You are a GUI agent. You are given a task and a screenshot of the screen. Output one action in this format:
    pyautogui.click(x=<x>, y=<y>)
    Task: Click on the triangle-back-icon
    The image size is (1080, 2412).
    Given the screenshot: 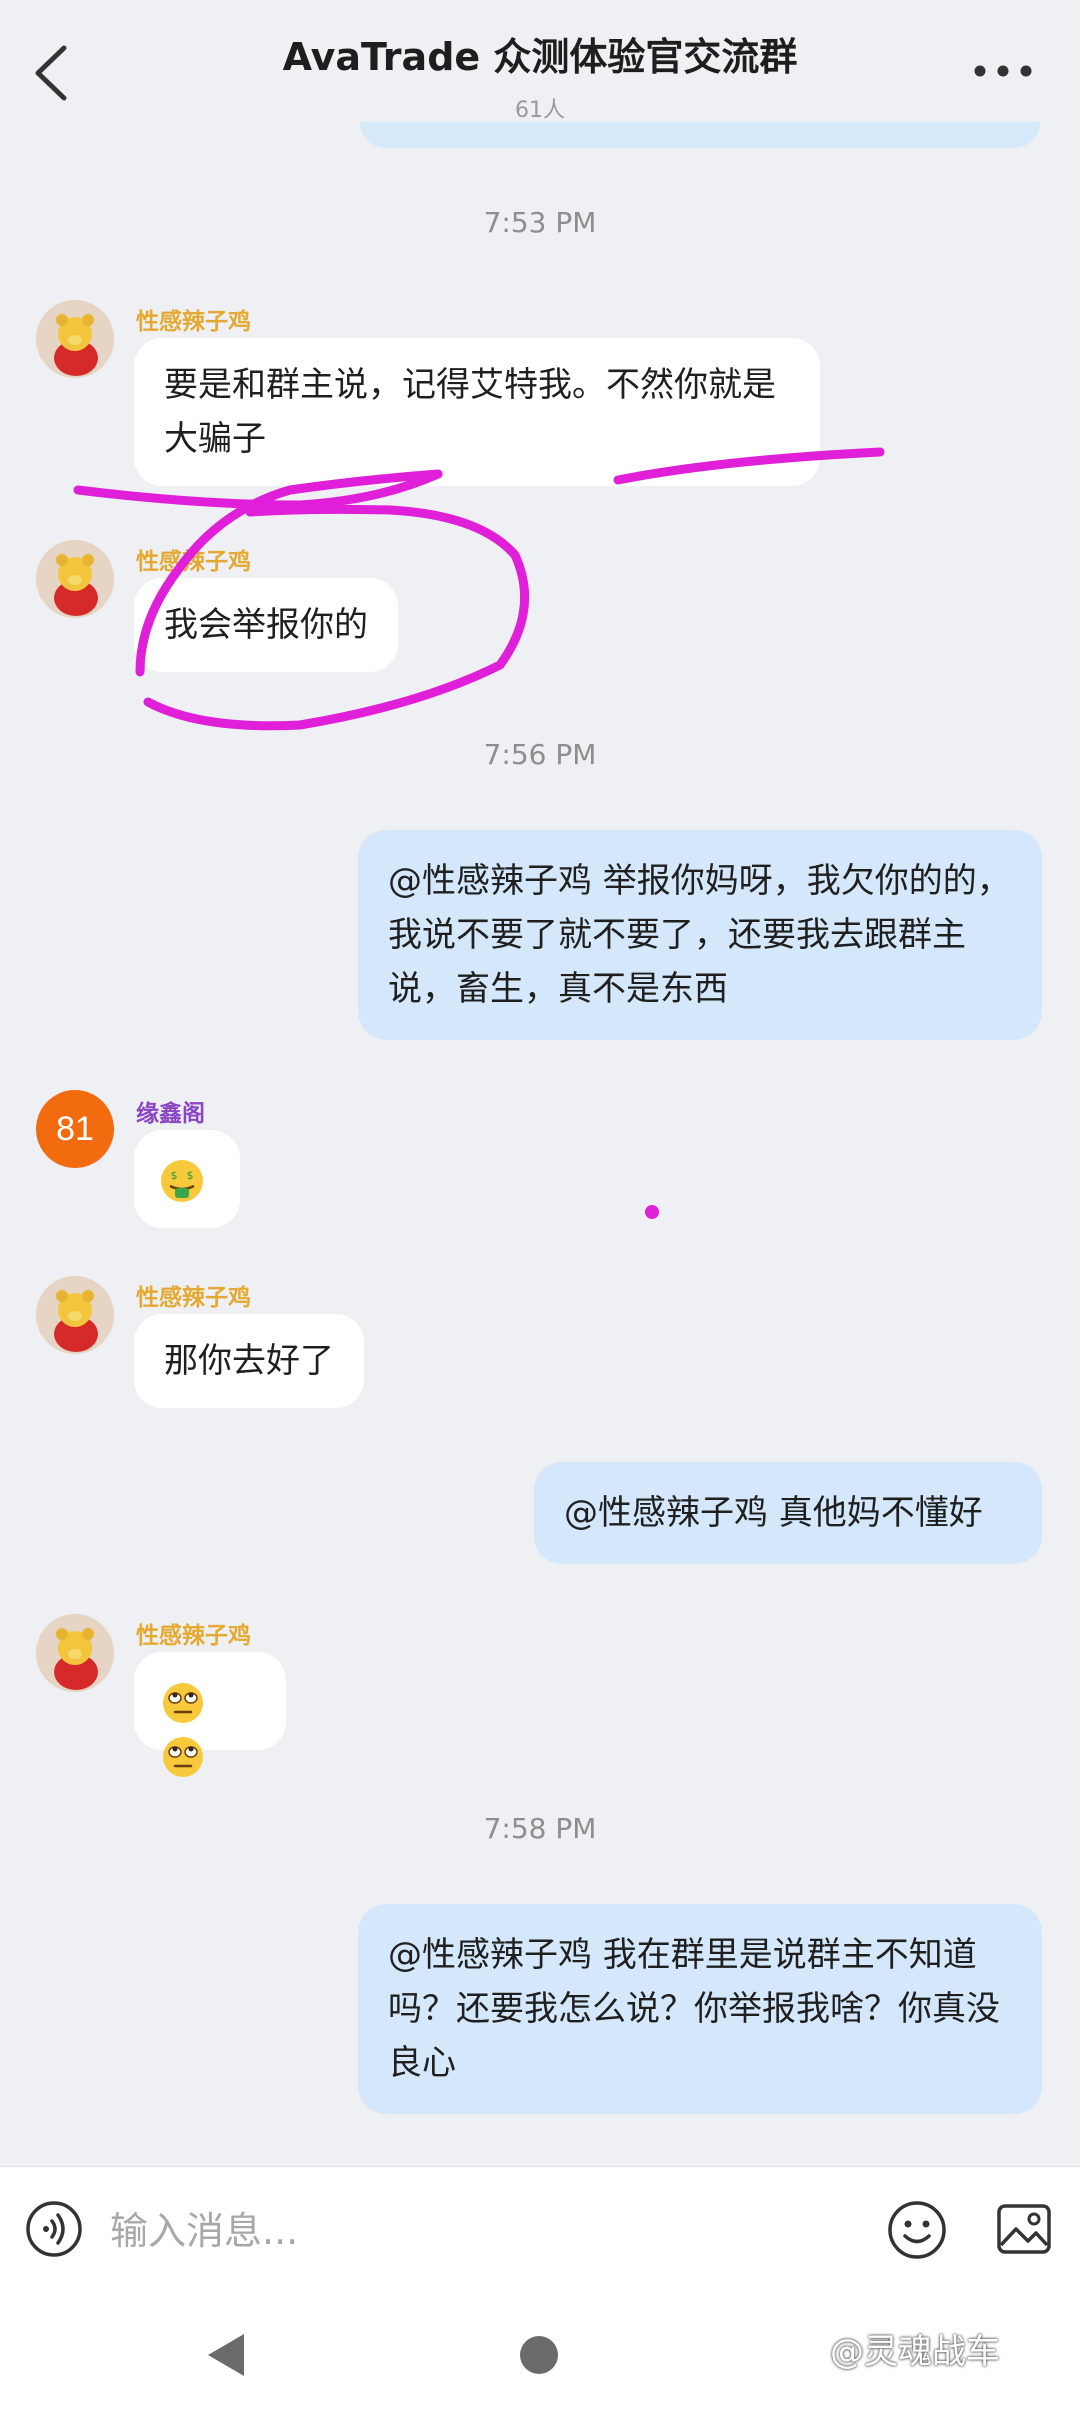 What is the action you would take?
    pyautogui.click(x=226, y=2355)
    